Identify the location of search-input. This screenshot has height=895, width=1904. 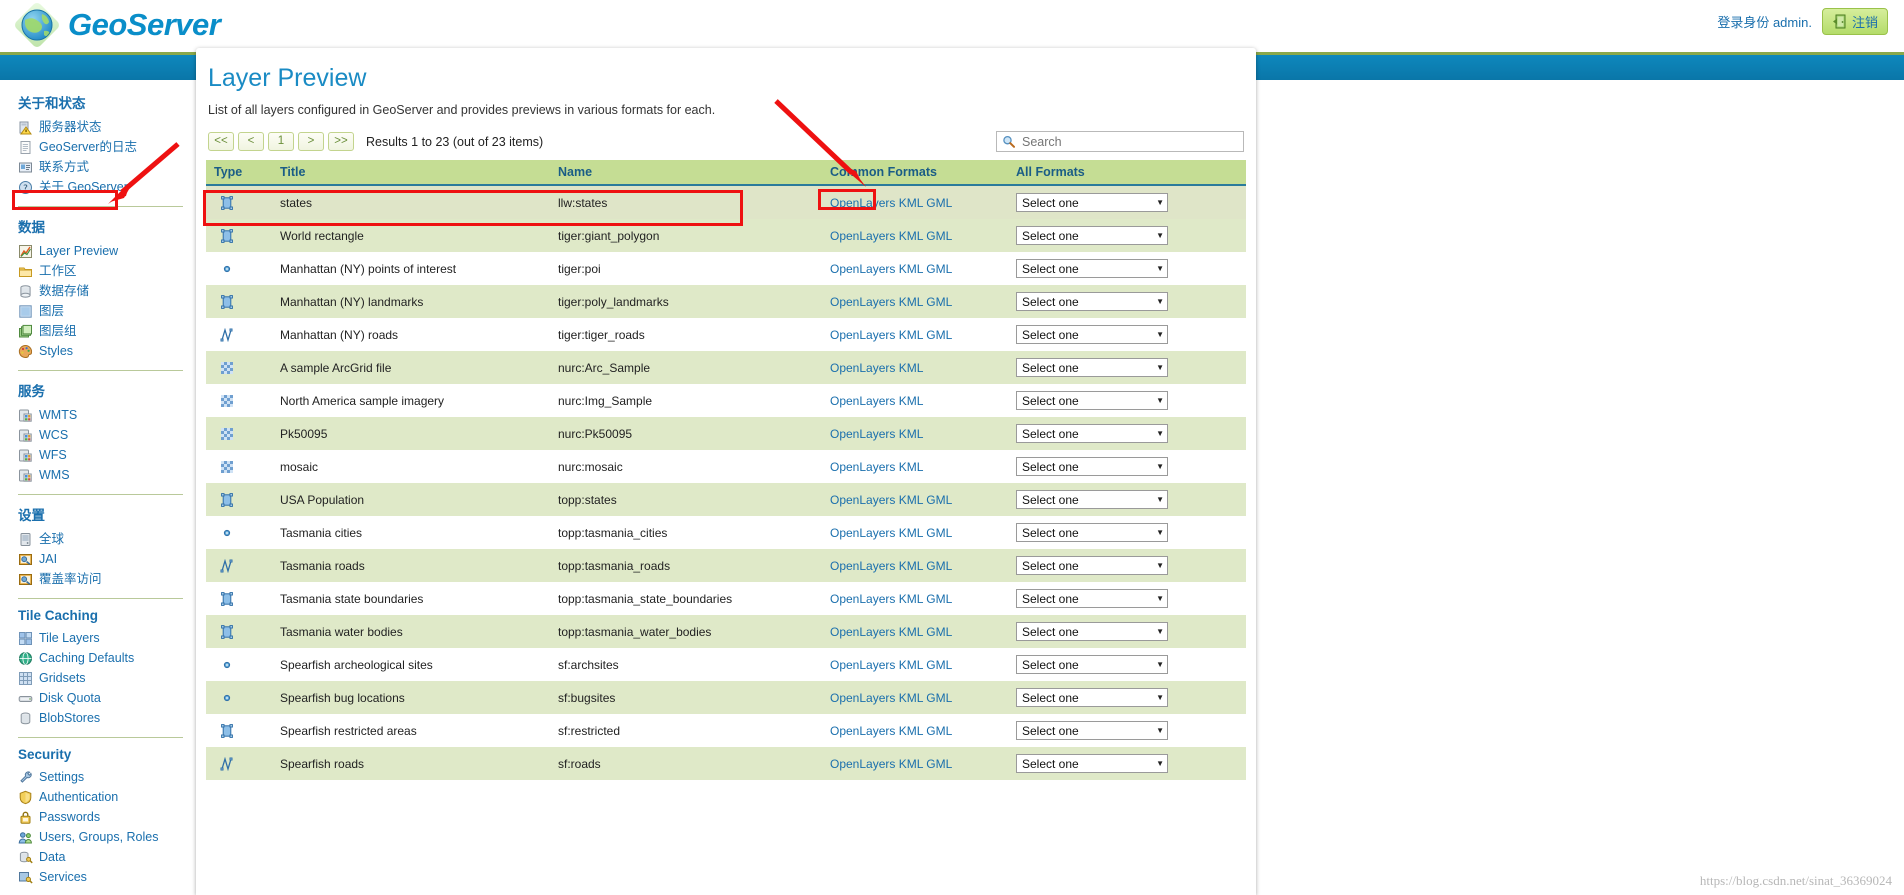
(1129, 141).